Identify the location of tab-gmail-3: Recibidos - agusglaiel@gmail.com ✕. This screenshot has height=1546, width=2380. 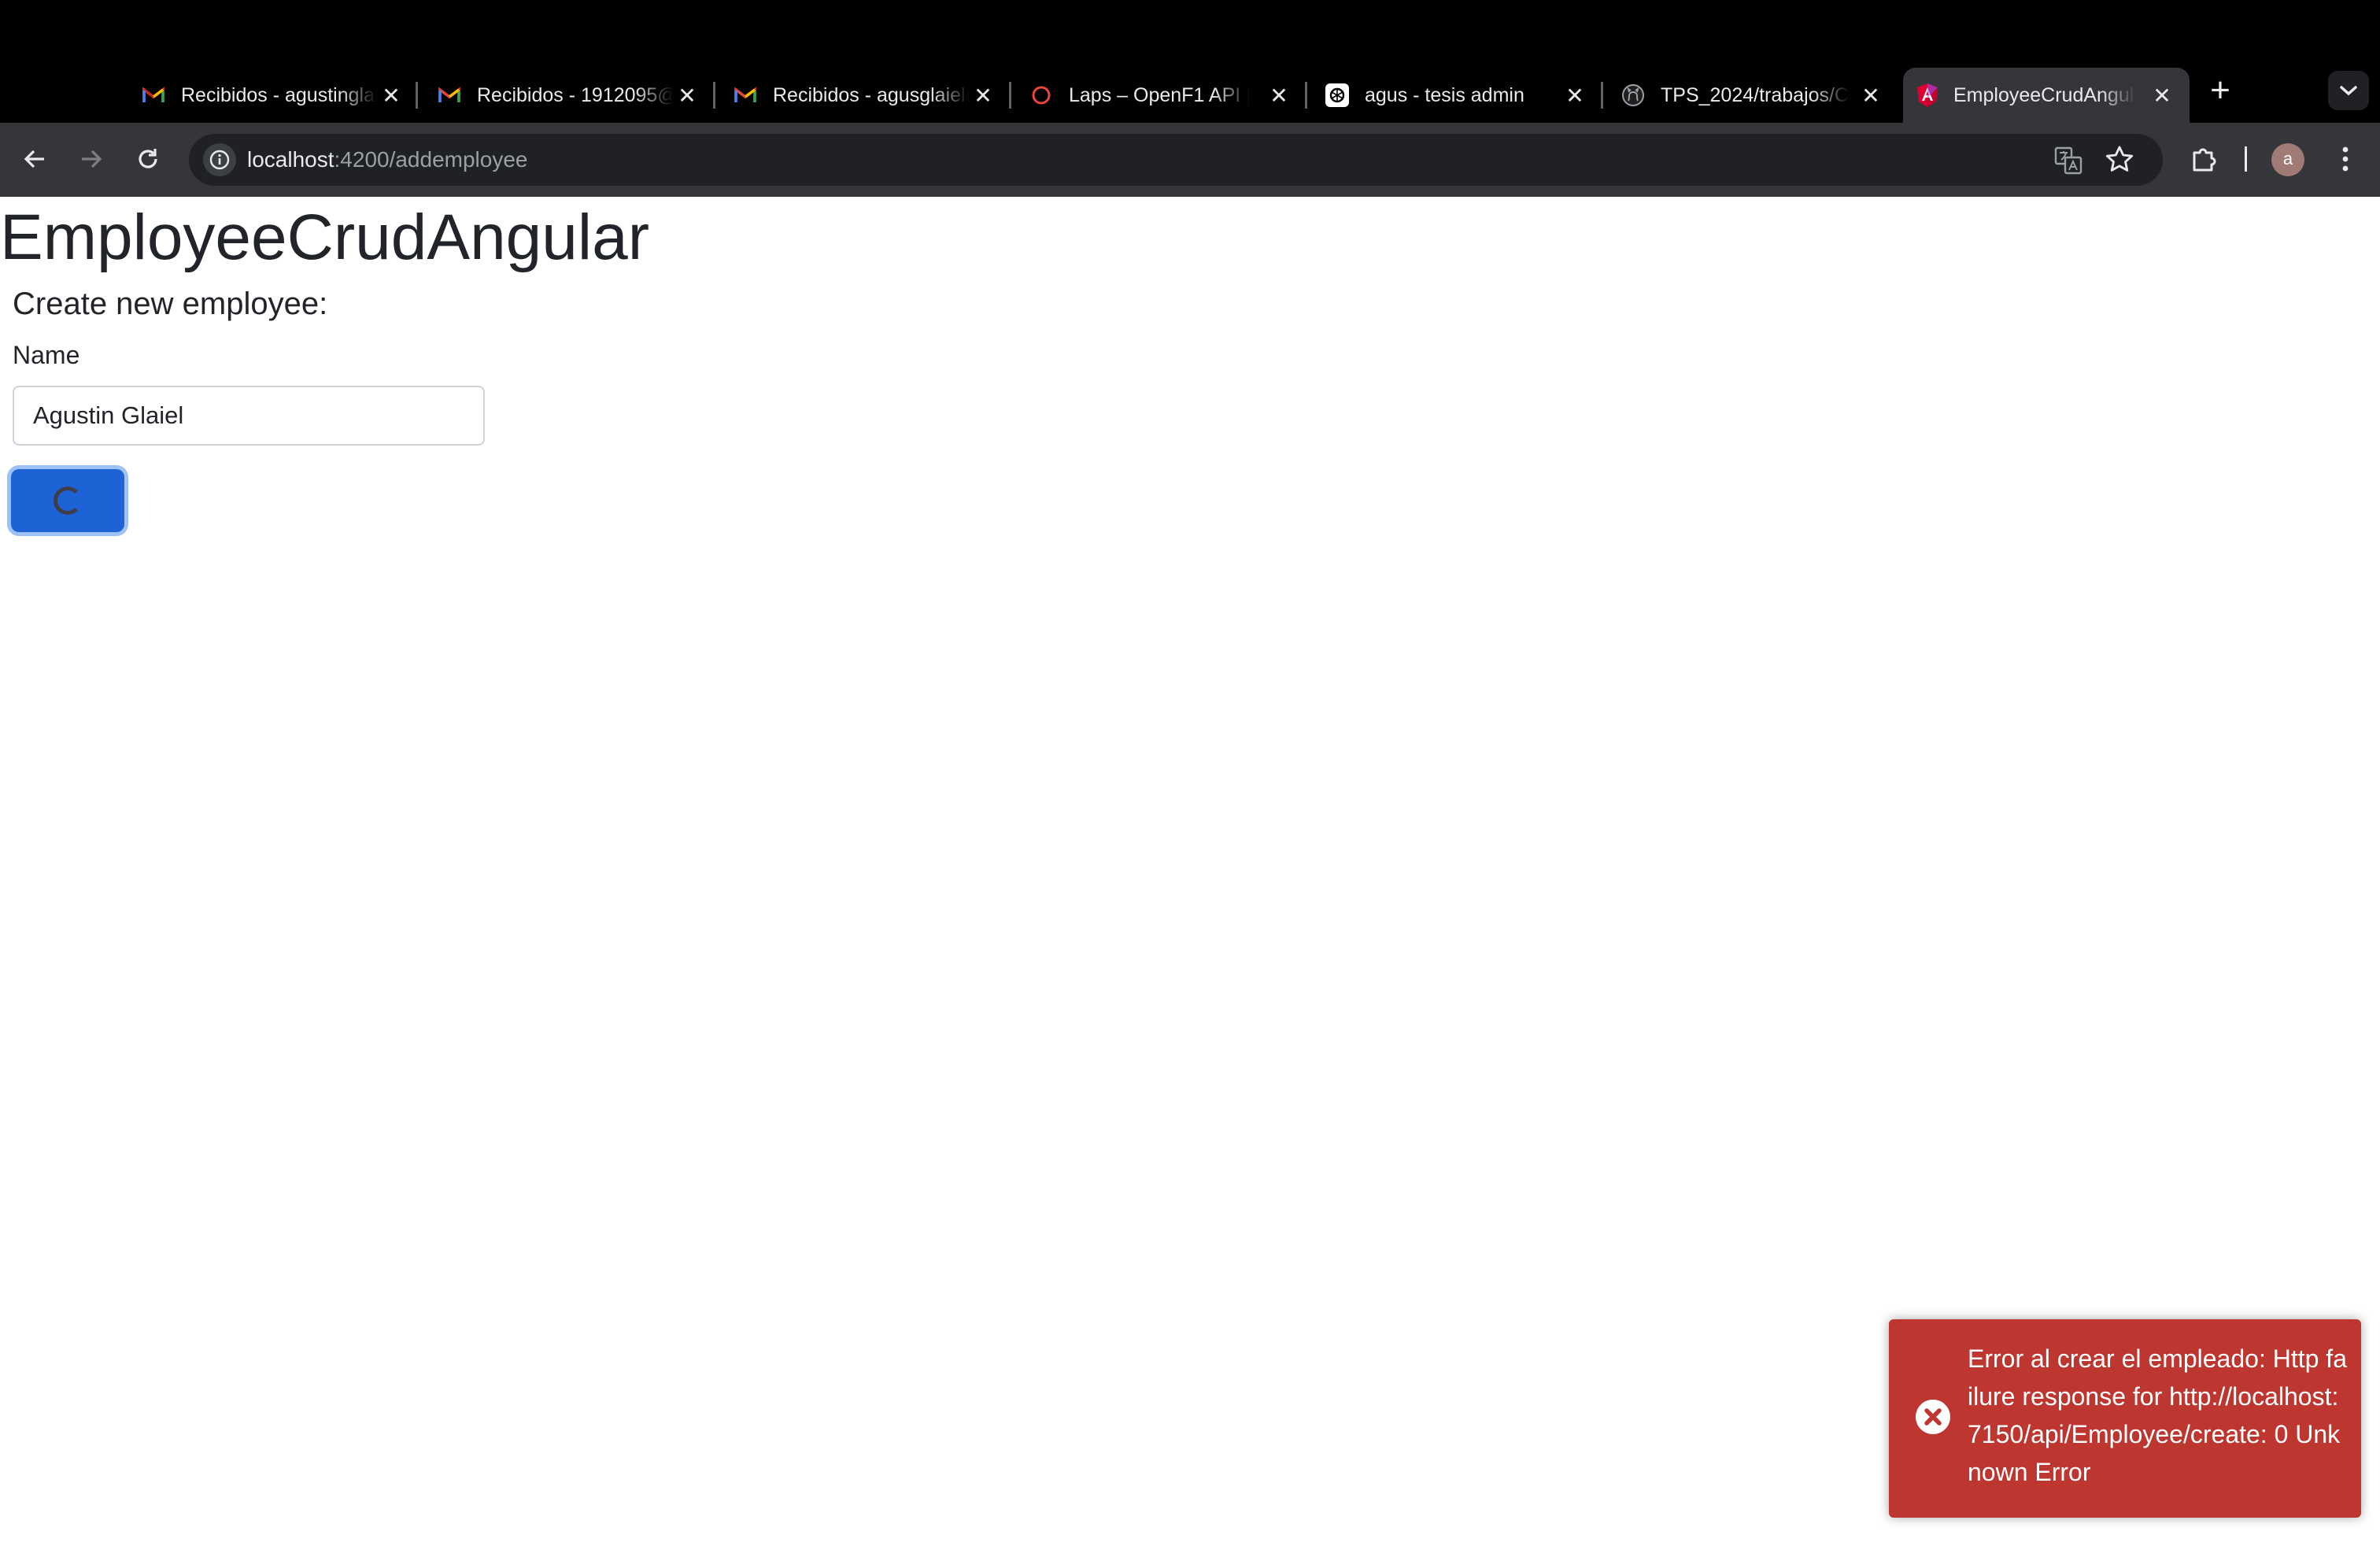
(868, 96).